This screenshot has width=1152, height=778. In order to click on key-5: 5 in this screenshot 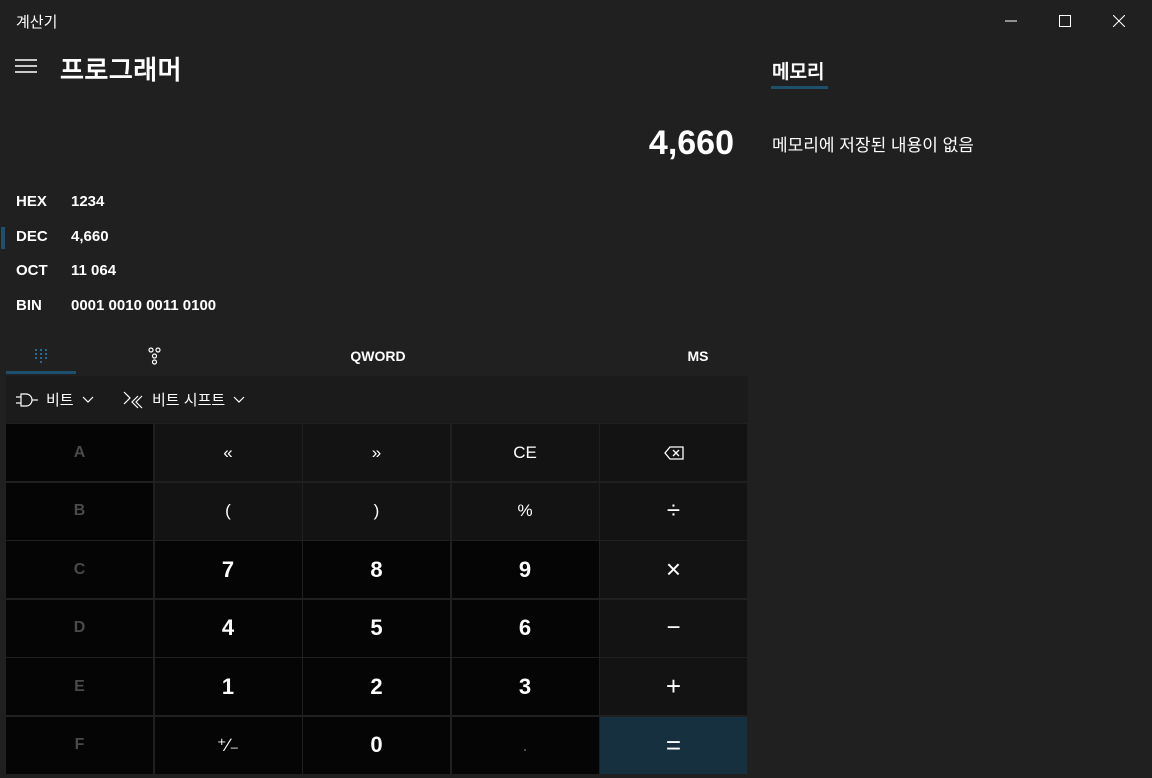, I will do `click(376, 628)`.